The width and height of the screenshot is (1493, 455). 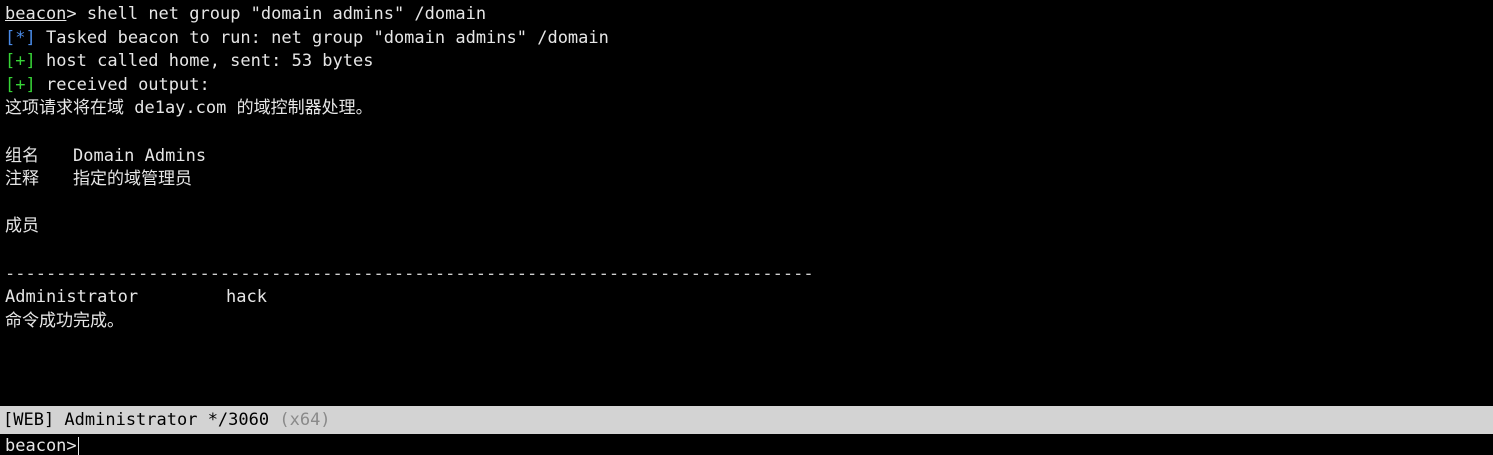 What do you see at coordinates (22, 226) in the screenshot?
I see `members-label: 成员` at bounding box center [22, 226].